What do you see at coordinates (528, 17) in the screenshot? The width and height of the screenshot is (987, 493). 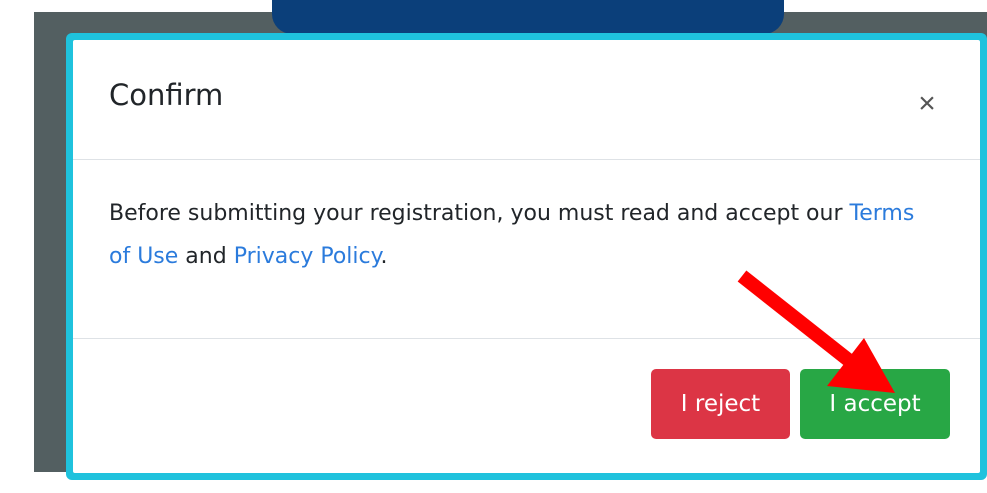 I see `background-header-bar` at bounding box center [528, 17].